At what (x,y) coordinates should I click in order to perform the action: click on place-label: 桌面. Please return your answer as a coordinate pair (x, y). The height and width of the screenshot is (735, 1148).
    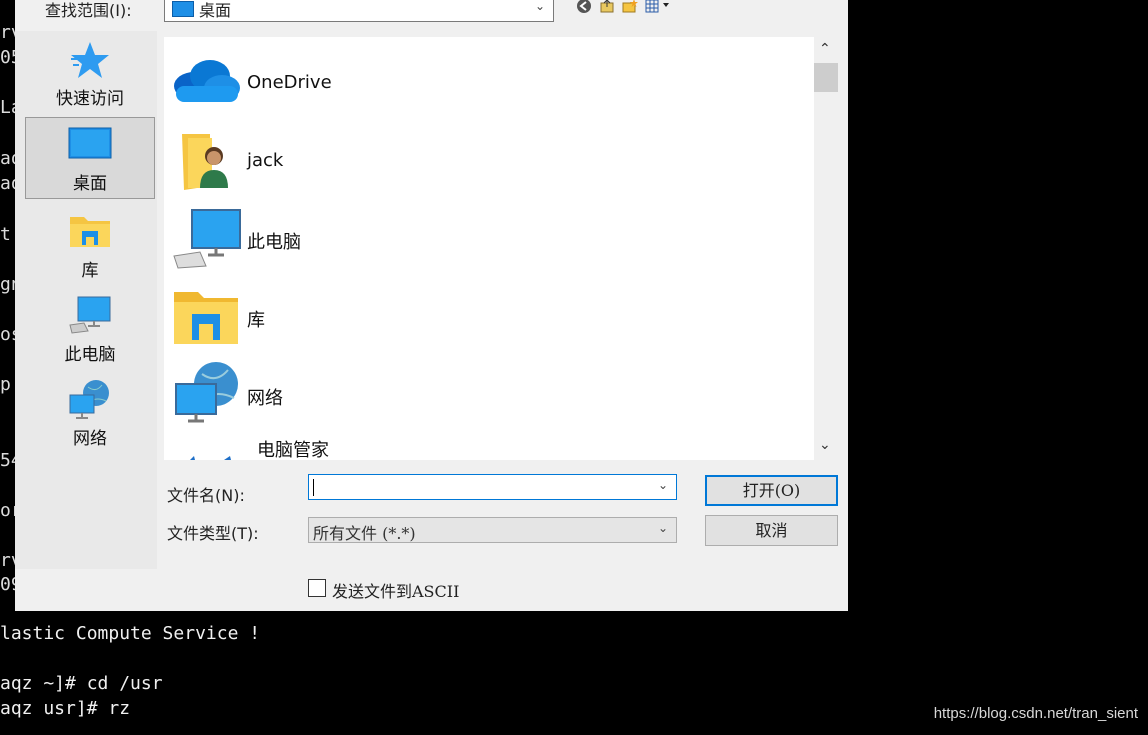
    Looking at the image, I should click on (90, 184).